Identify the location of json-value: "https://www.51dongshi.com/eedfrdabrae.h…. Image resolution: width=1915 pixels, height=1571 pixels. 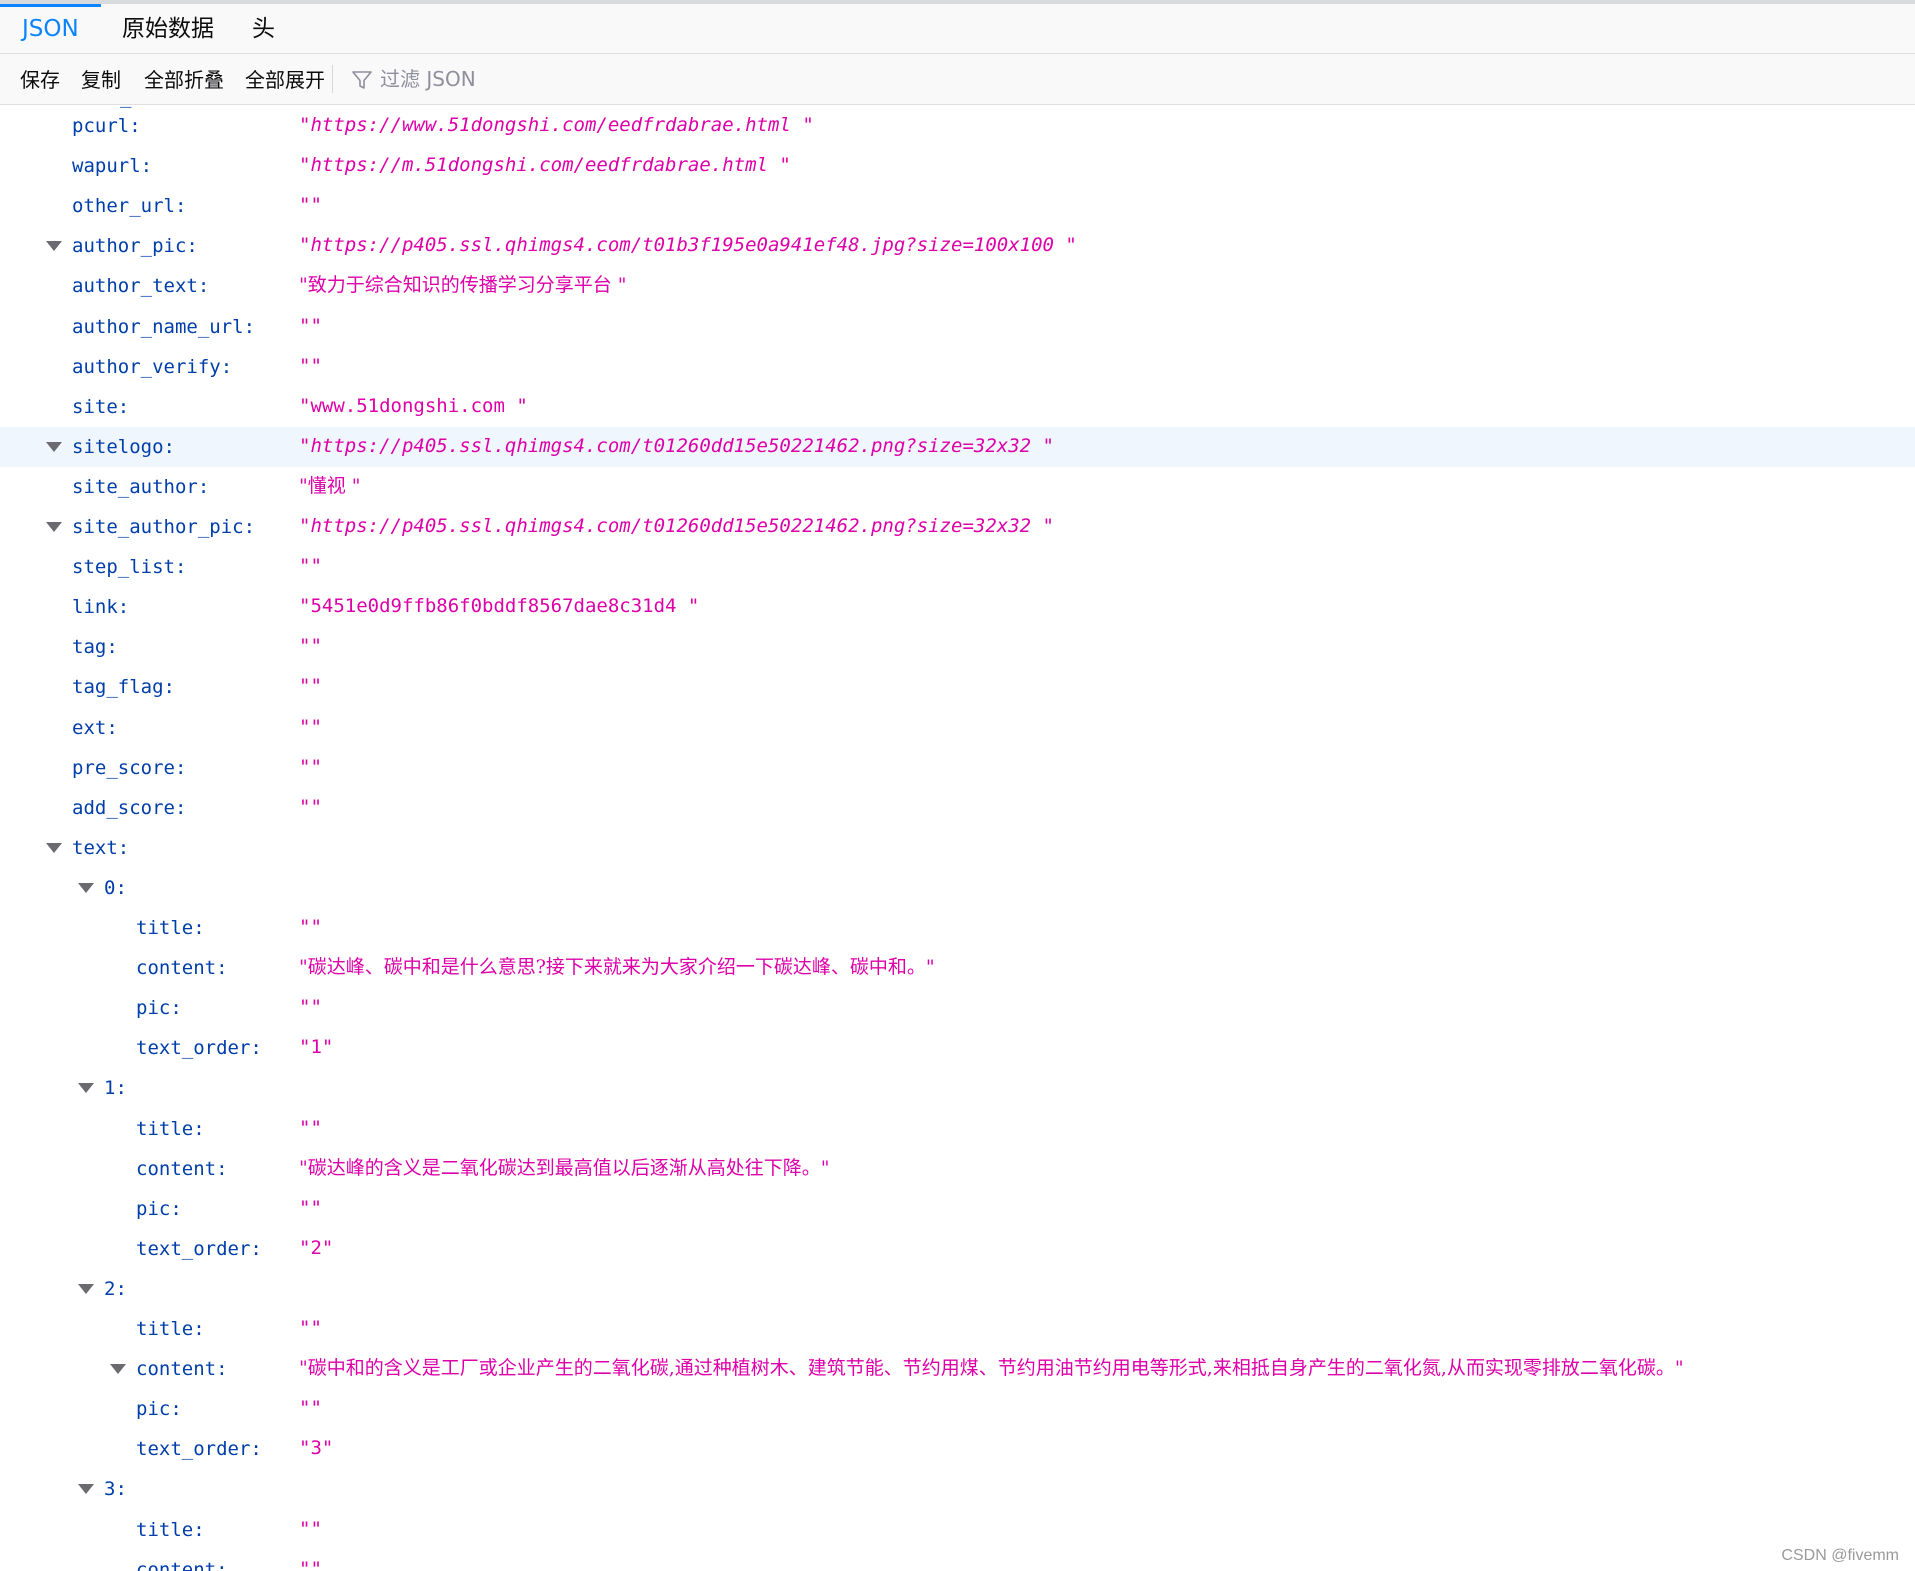
(556, 125).